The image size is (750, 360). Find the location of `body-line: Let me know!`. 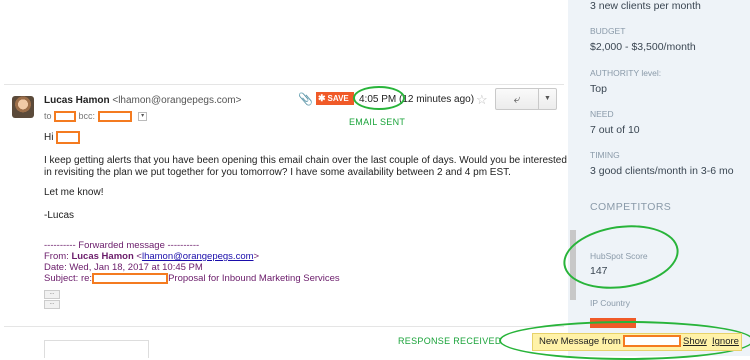

body-line: Let me know! is located at coordinates (74, 192).